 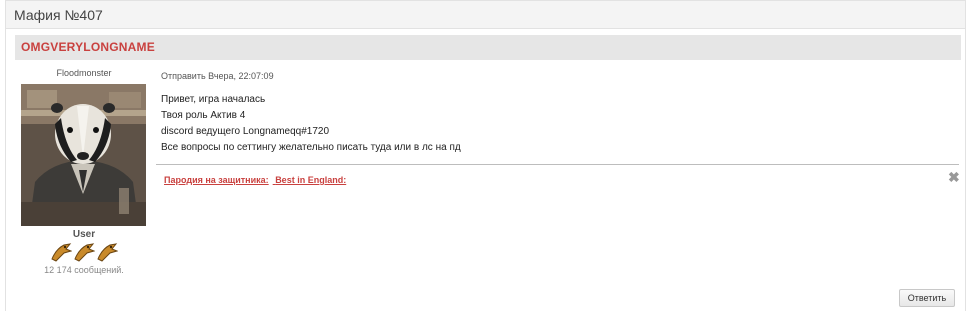 What do you see at coordinates (58, 15) in the screenshot?
I see `topic-title: Мафия №407` at bounding box center [58, 15].